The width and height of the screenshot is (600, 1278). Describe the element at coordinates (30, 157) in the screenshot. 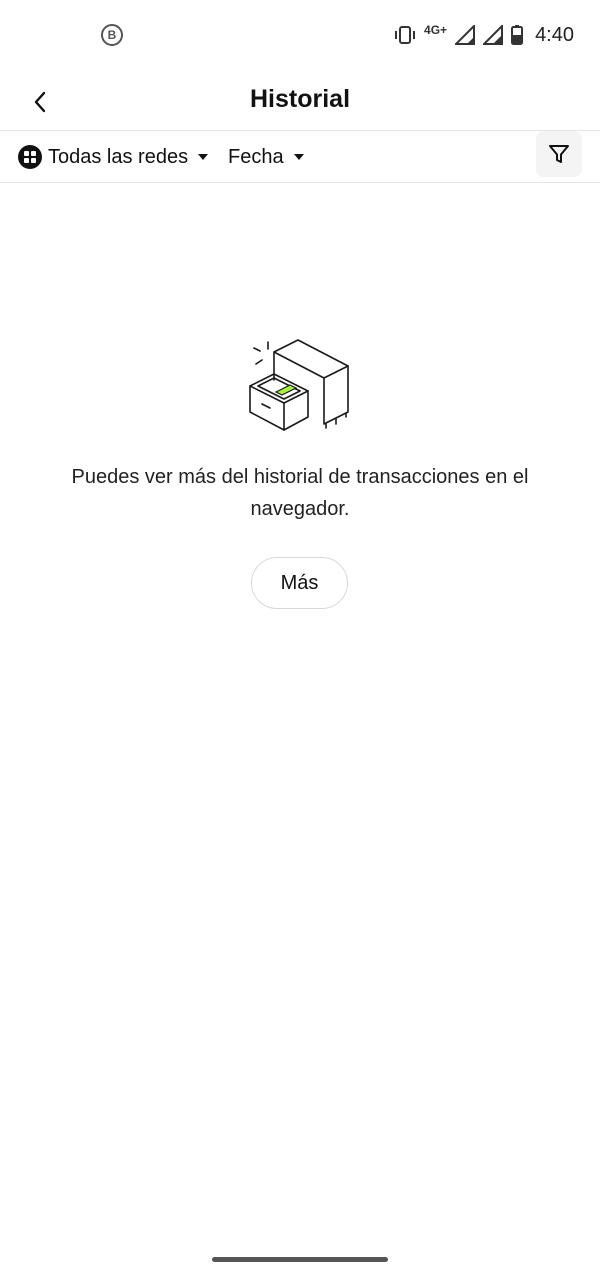

I see `networks-grid-icon` at that location.